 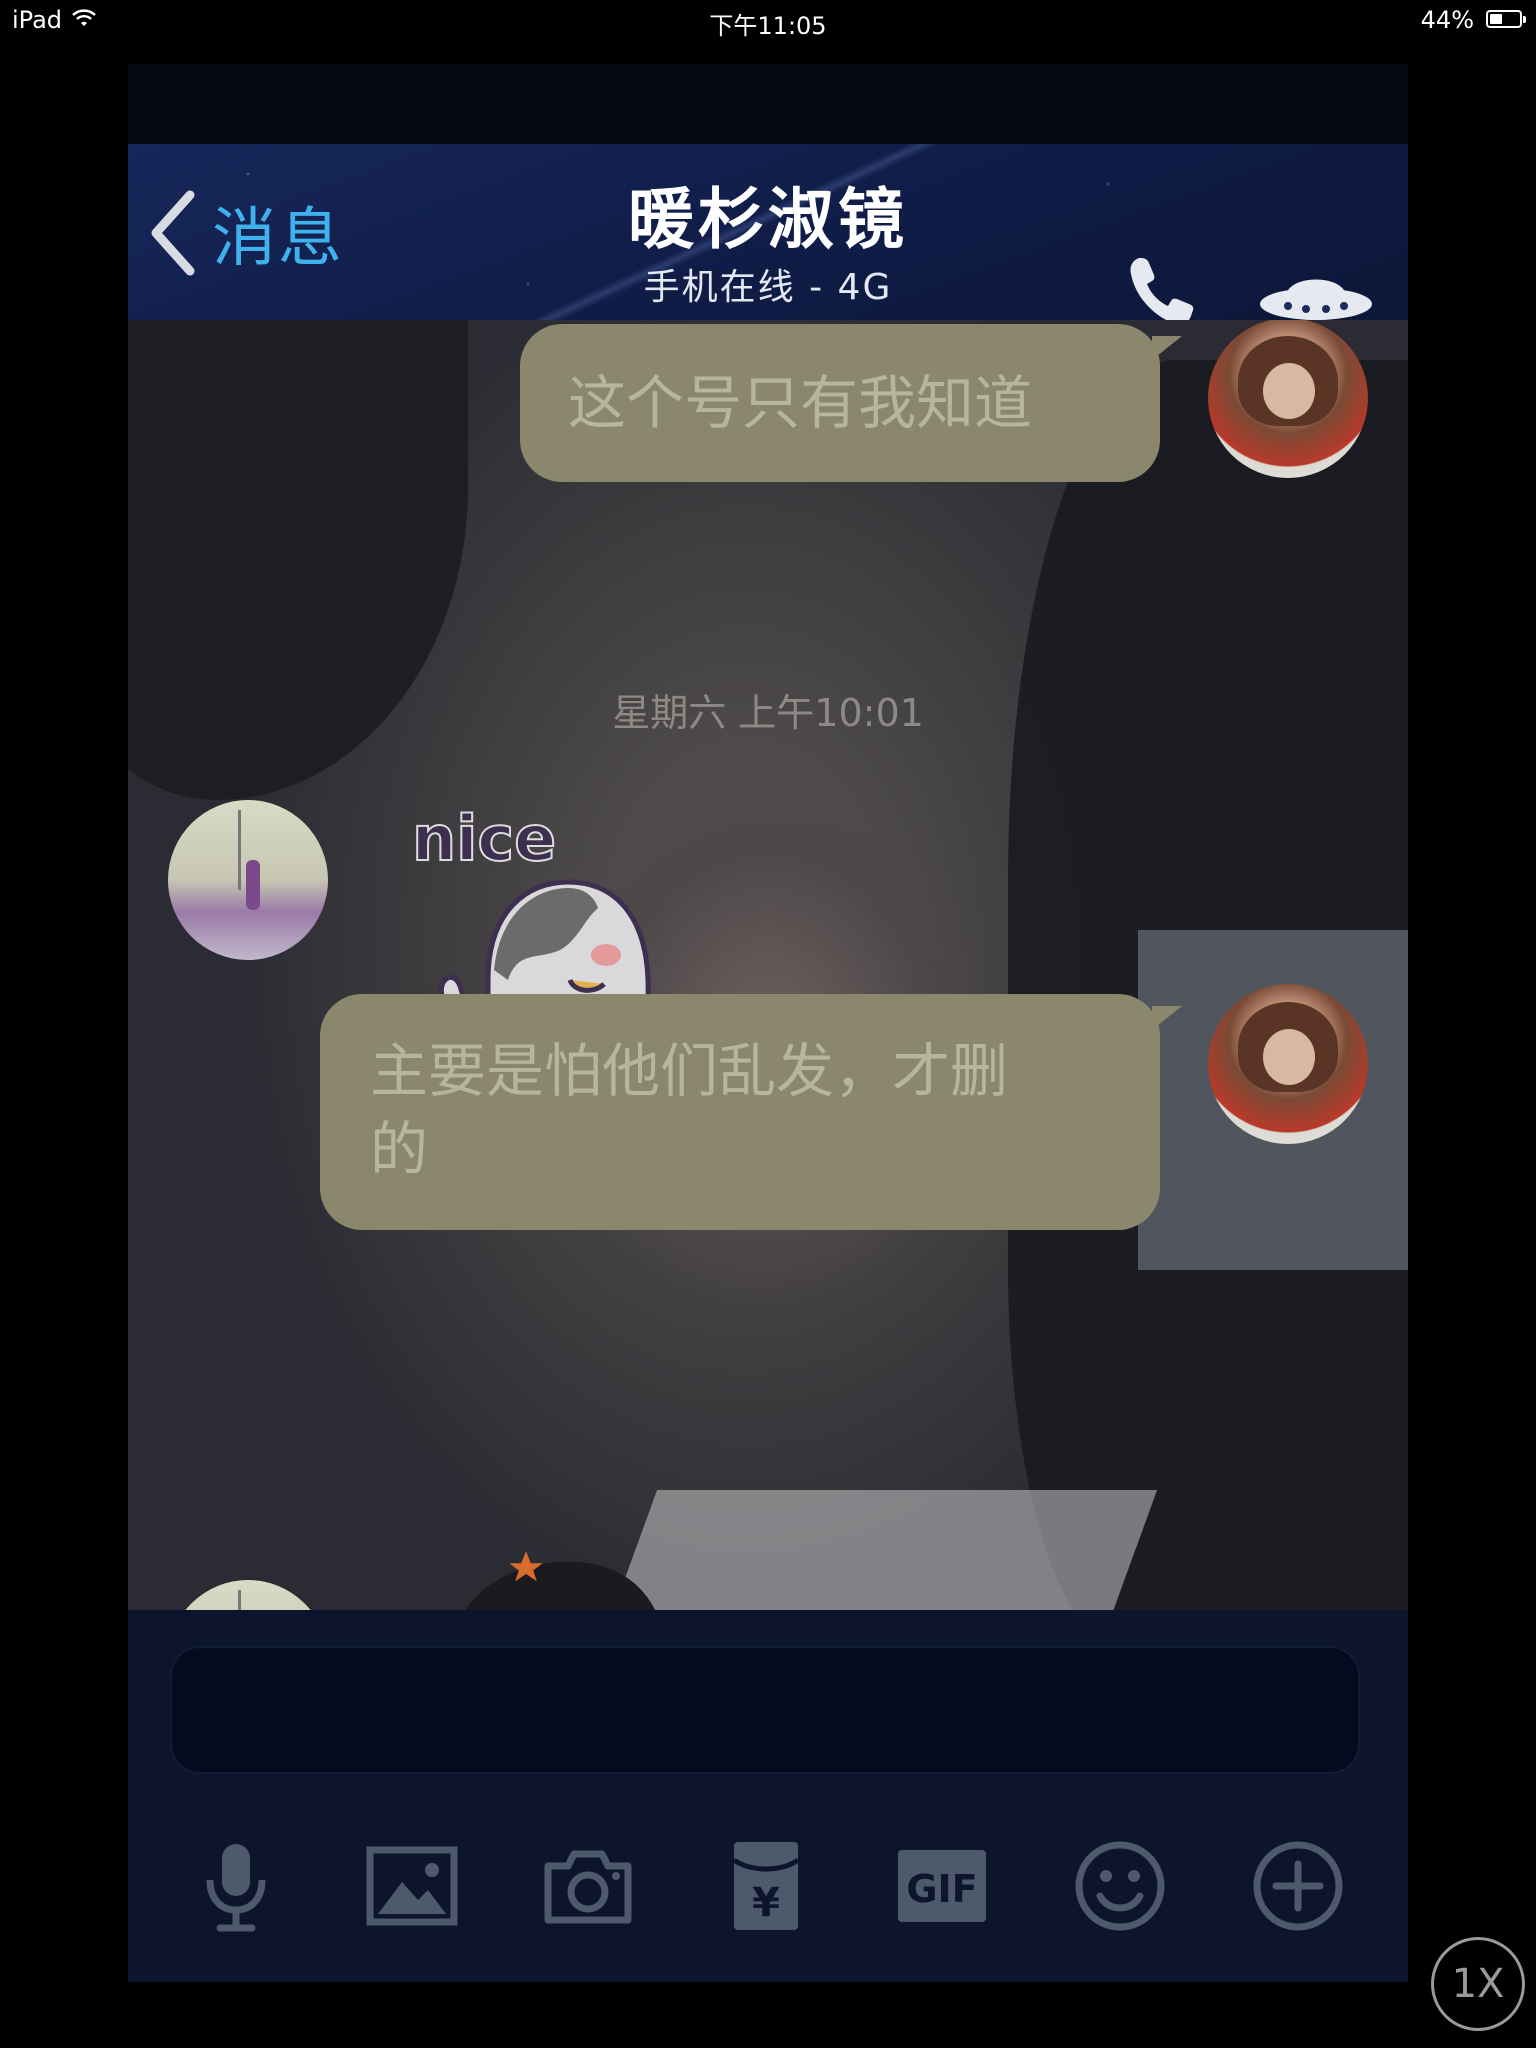 I want to click on camera-button, so click(x=588, y=1886).